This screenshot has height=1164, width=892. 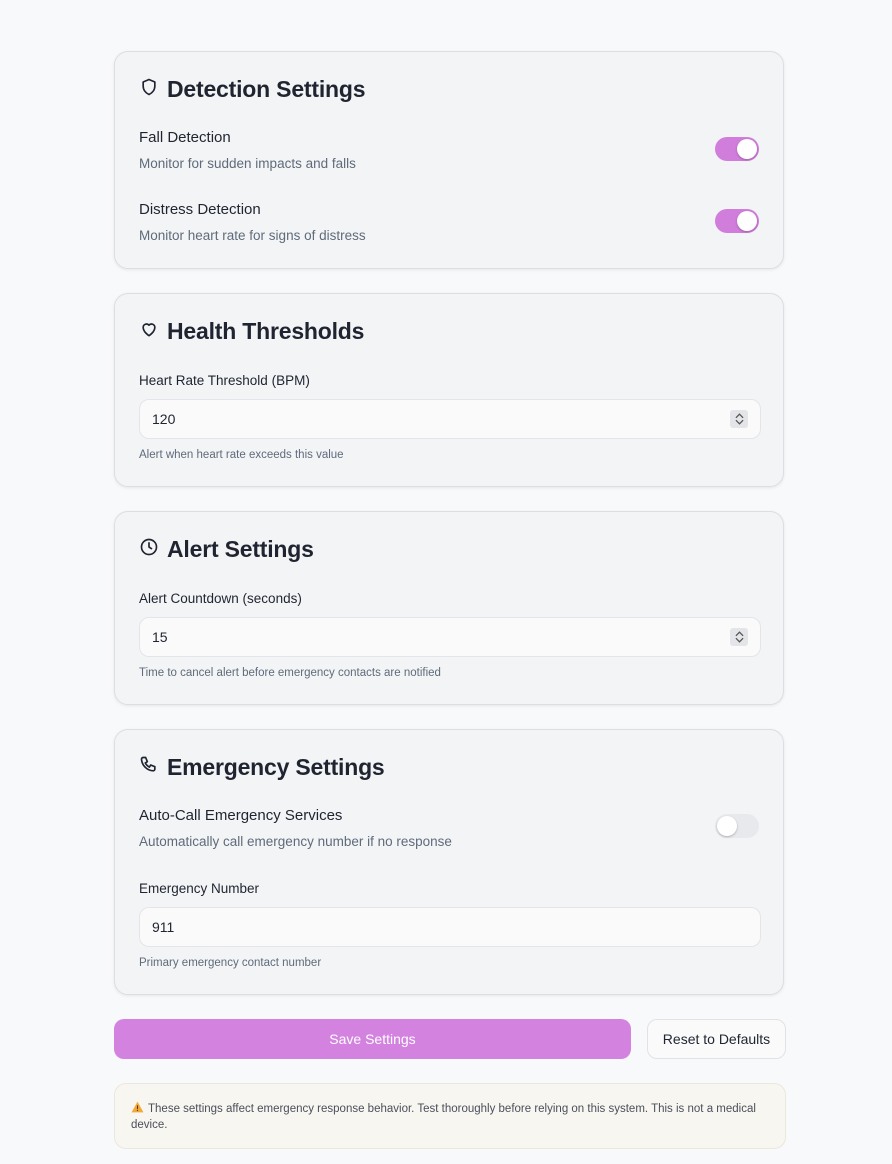 What do you see at coordinates (450, 419) in the screenshot?
I see `heart-rate-threshold-input: 120` at bounding box center [450, 419].